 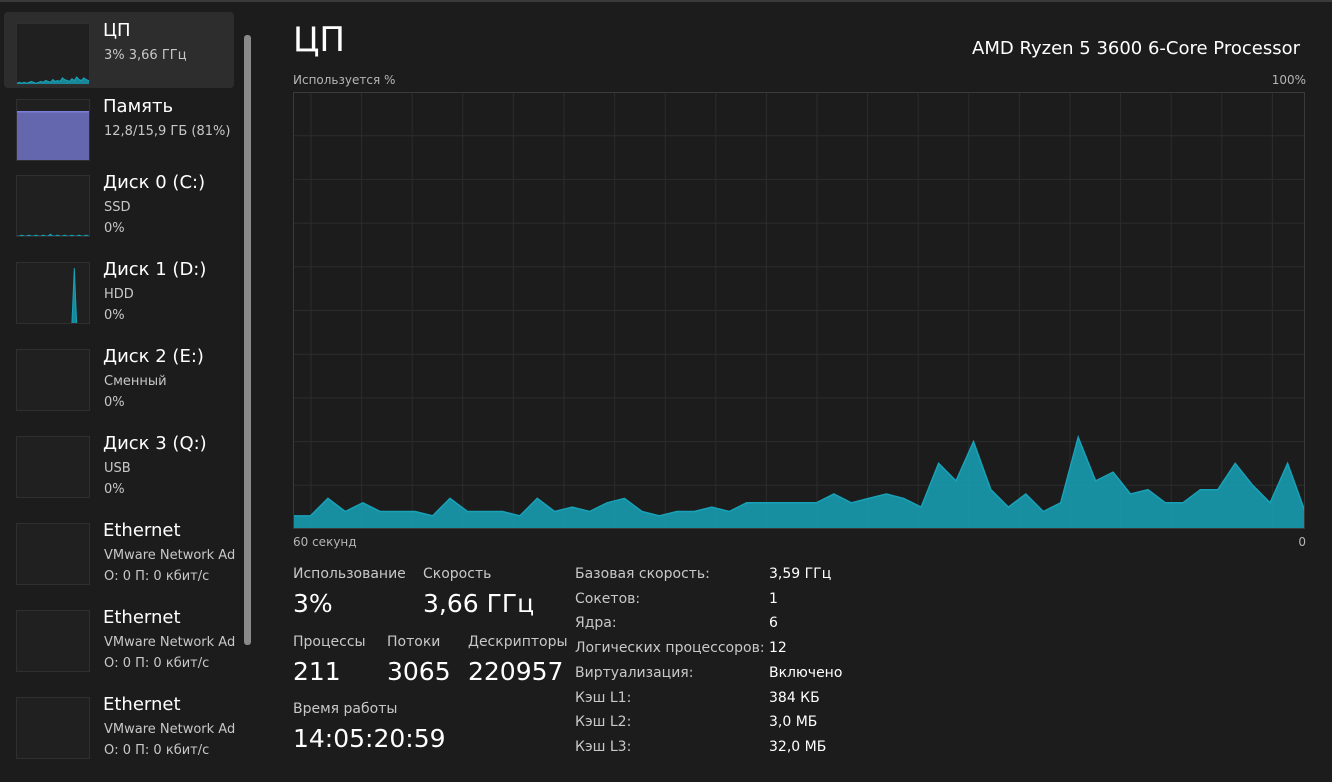 I want to click on sidebar-item-disk-2: Диск 2 (E:) Сменный 0%, so click(x=119, y=376).